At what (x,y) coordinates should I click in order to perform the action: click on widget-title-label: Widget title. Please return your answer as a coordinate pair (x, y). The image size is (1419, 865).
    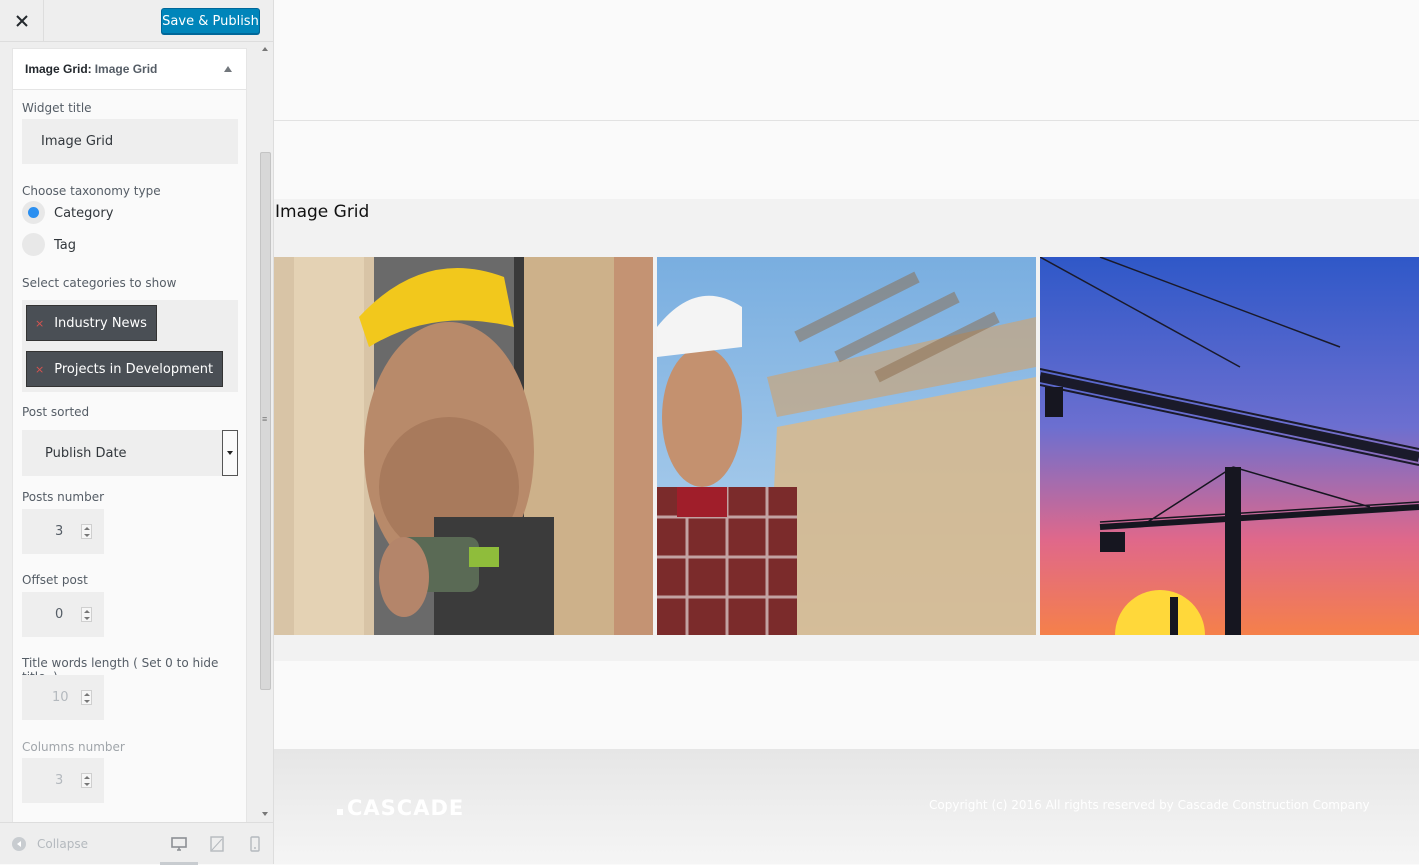
    Looking at the image, I should click on (57, 108).